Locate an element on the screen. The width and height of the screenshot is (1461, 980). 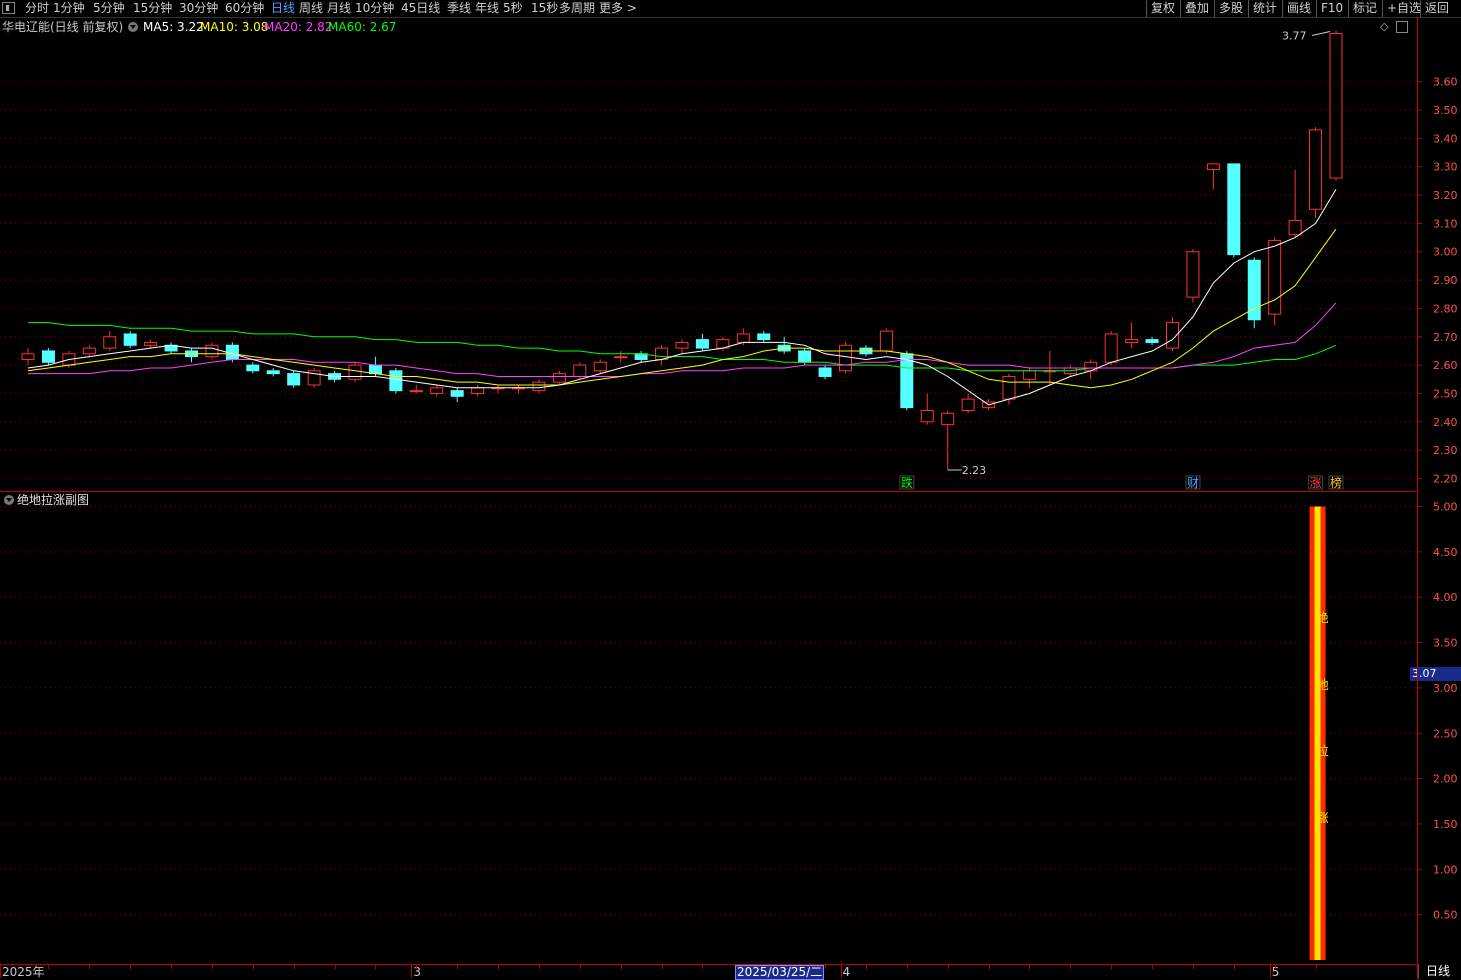
y-tick-label: 3.00 is located at coordinates (1445, 252).